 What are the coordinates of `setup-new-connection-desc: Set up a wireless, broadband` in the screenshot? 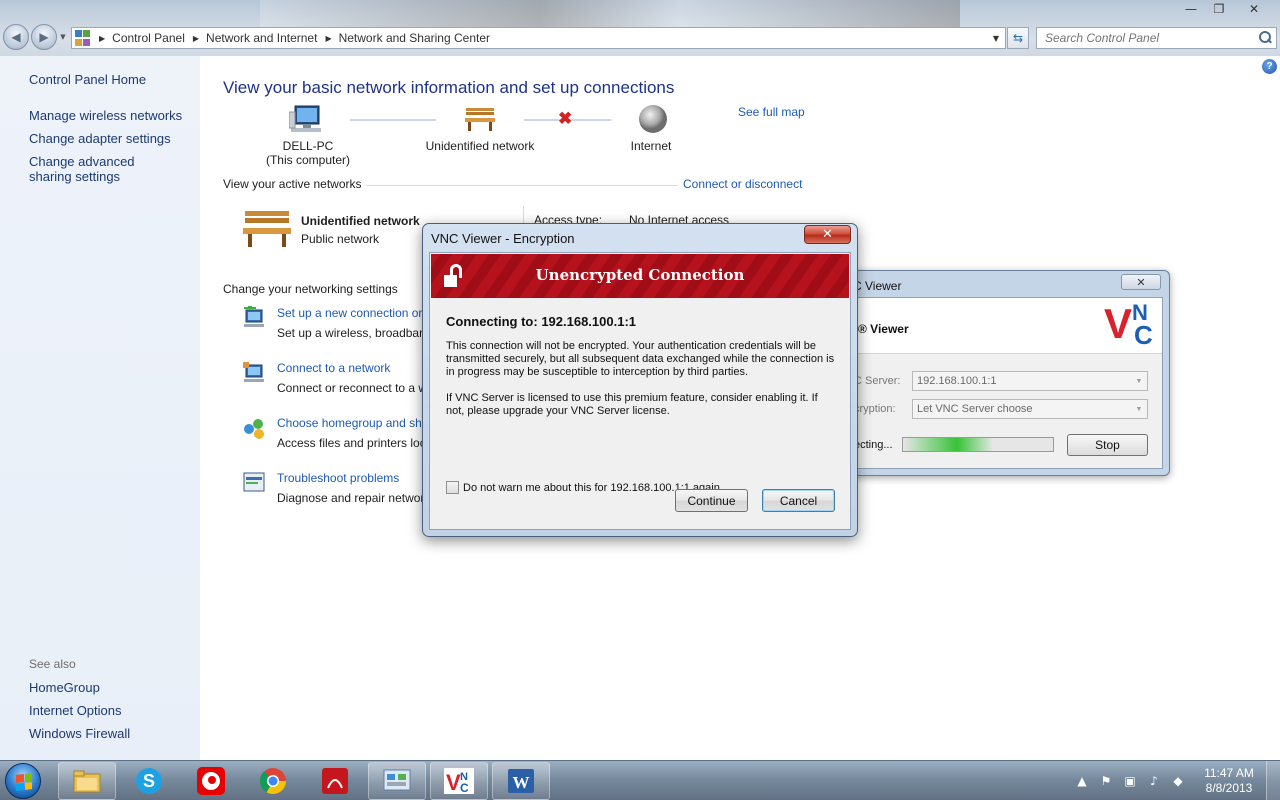 It's located at (355, 333).